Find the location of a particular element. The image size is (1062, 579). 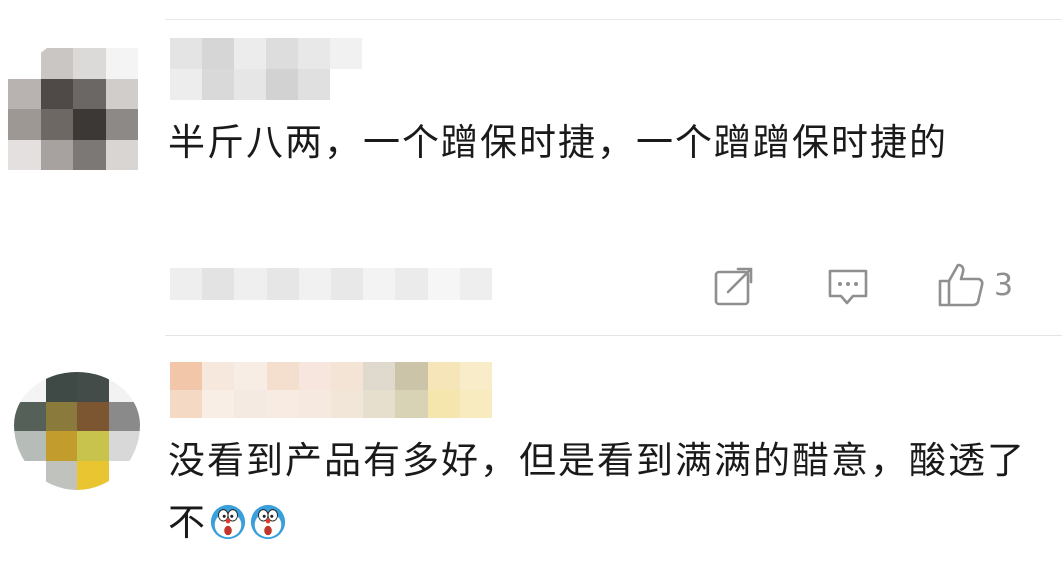

like-button: 3 is located at coordinates (983, 285).